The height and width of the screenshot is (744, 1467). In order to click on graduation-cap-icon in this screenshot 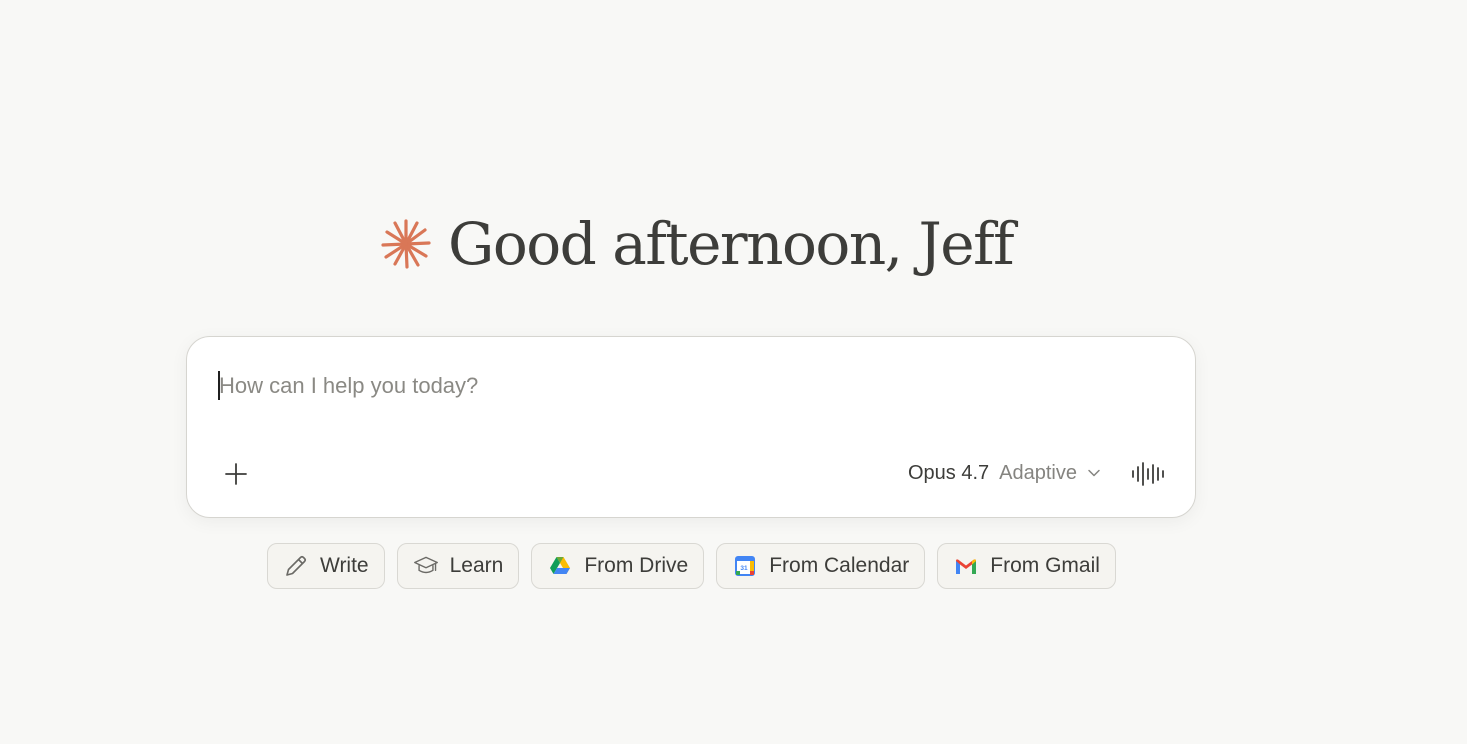, I will do `click(426, 566)`.